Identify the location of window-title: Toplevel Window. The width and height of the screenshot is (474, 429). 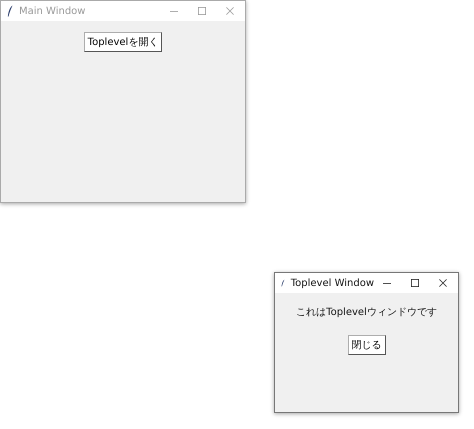
(332, 283).